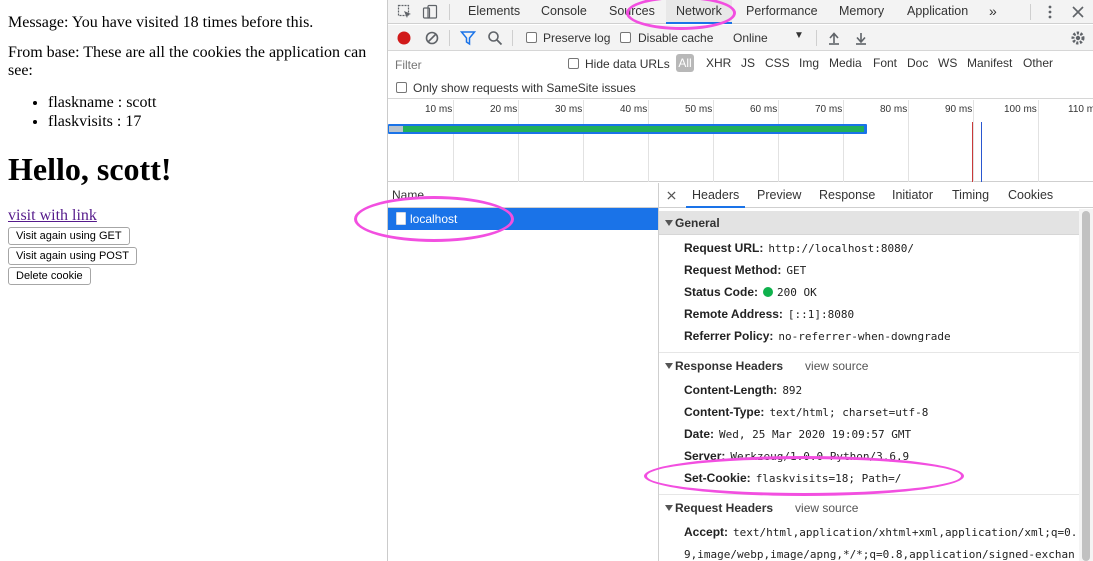  What do you see at coordinates (213, 121) in the screenshot?
I see `cookie-item: flaskvisits : 17` at bounding box center [213, 121].